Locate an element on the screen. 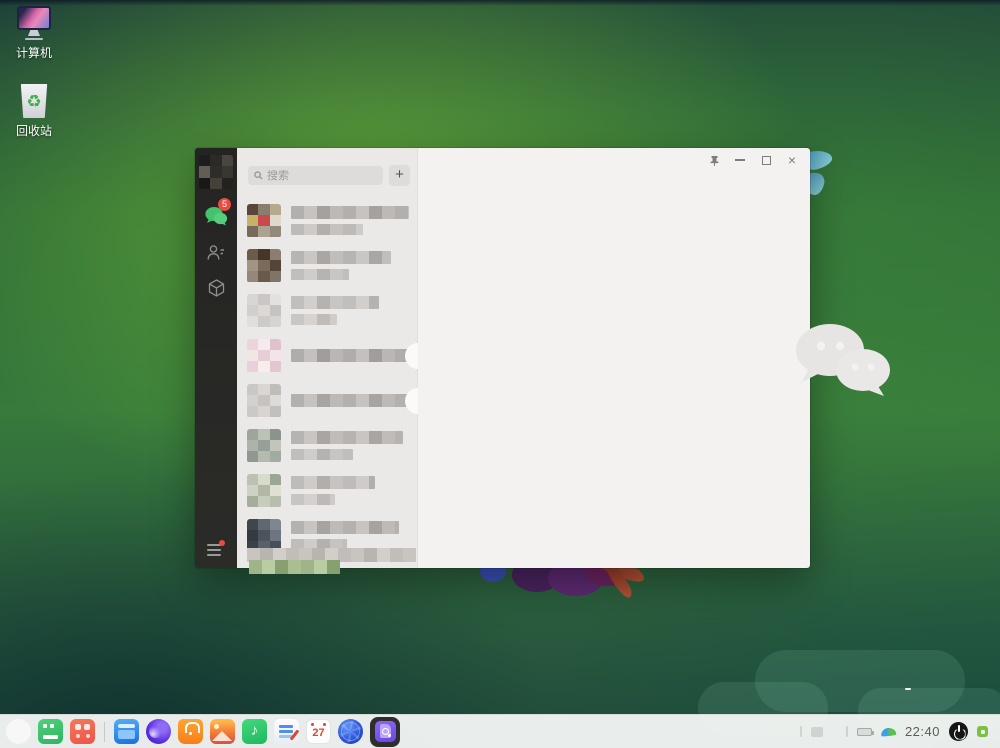  window-controls: × is located at coordinates (753, 160).